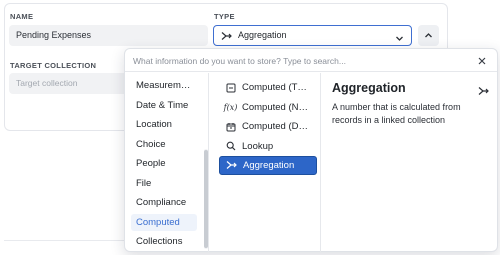 This screenshot has width=500, height=255. I want to click on text-box-icon, so click(230, 87).